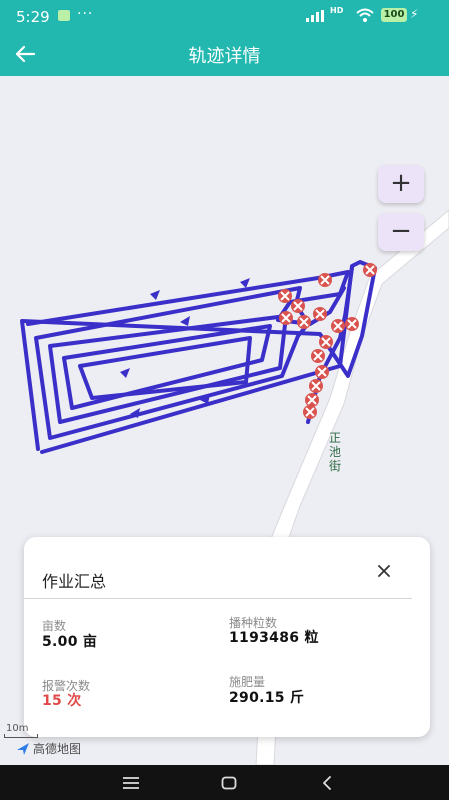 The width and height of the screenshot is (449, 800). What do you see at coordinates (57, 749) in the screenshot?
I see `map-brand-text: 高德地图` at bounding box center [57, 749].